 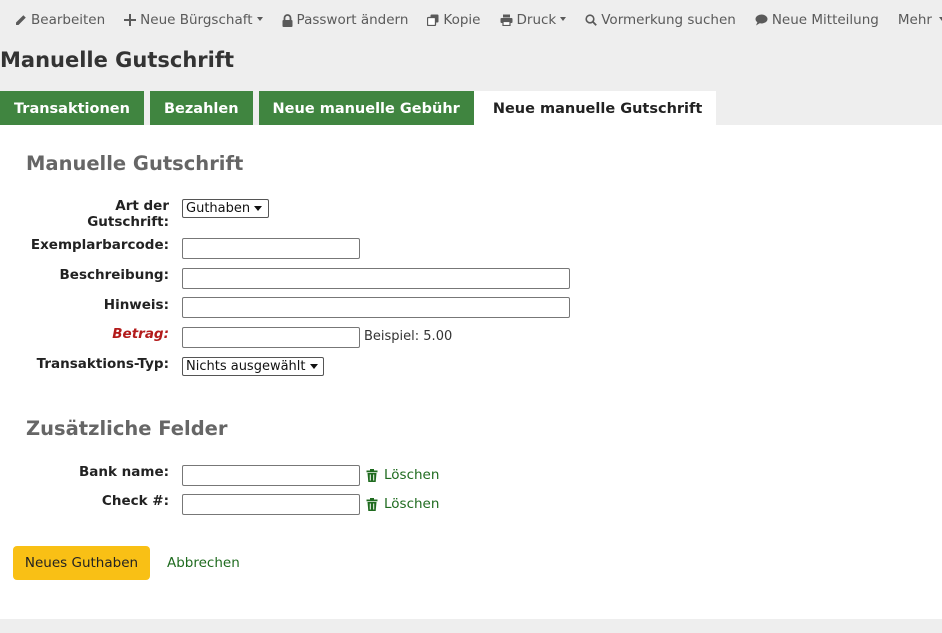 I want to click on note-label: Hinweis:, so click(x=136, y=305).